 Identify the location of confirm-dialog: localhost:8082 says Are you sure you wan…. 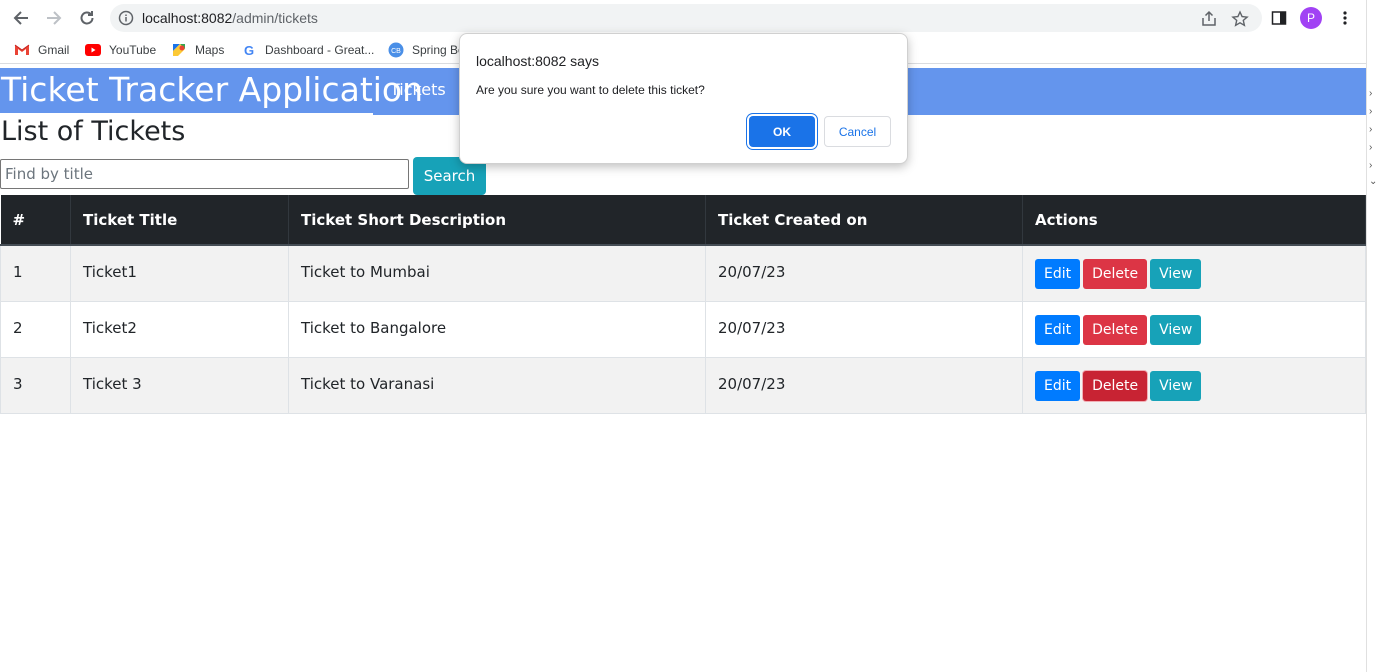
(683, 98).